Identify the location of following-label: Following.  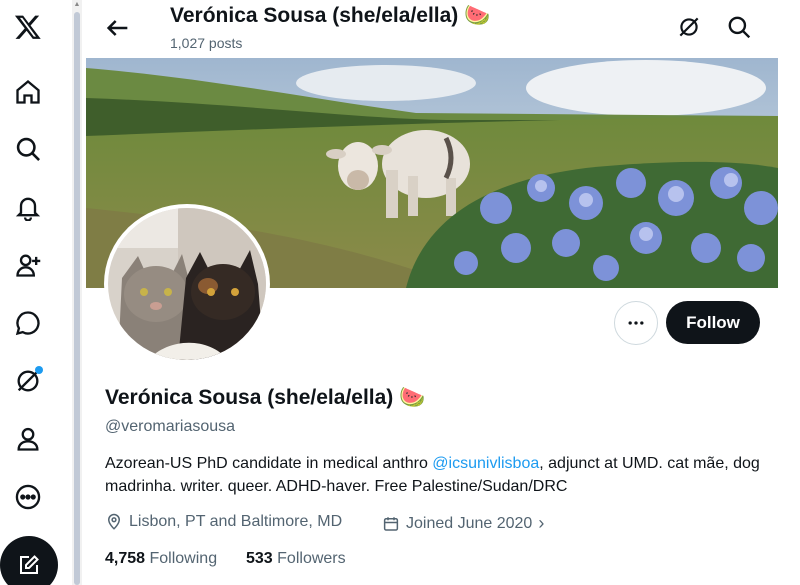
(183, 558).